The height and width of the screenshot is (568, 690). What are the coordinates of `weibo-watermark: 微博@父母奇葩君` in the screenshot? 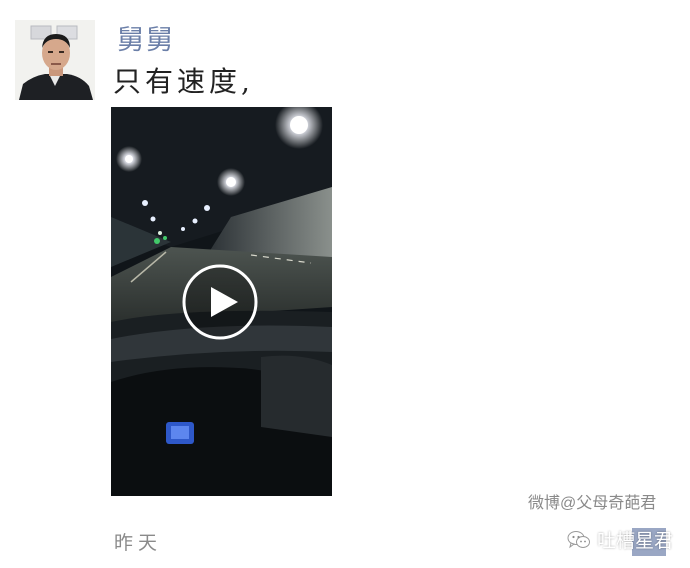 It's located at (592, 503).